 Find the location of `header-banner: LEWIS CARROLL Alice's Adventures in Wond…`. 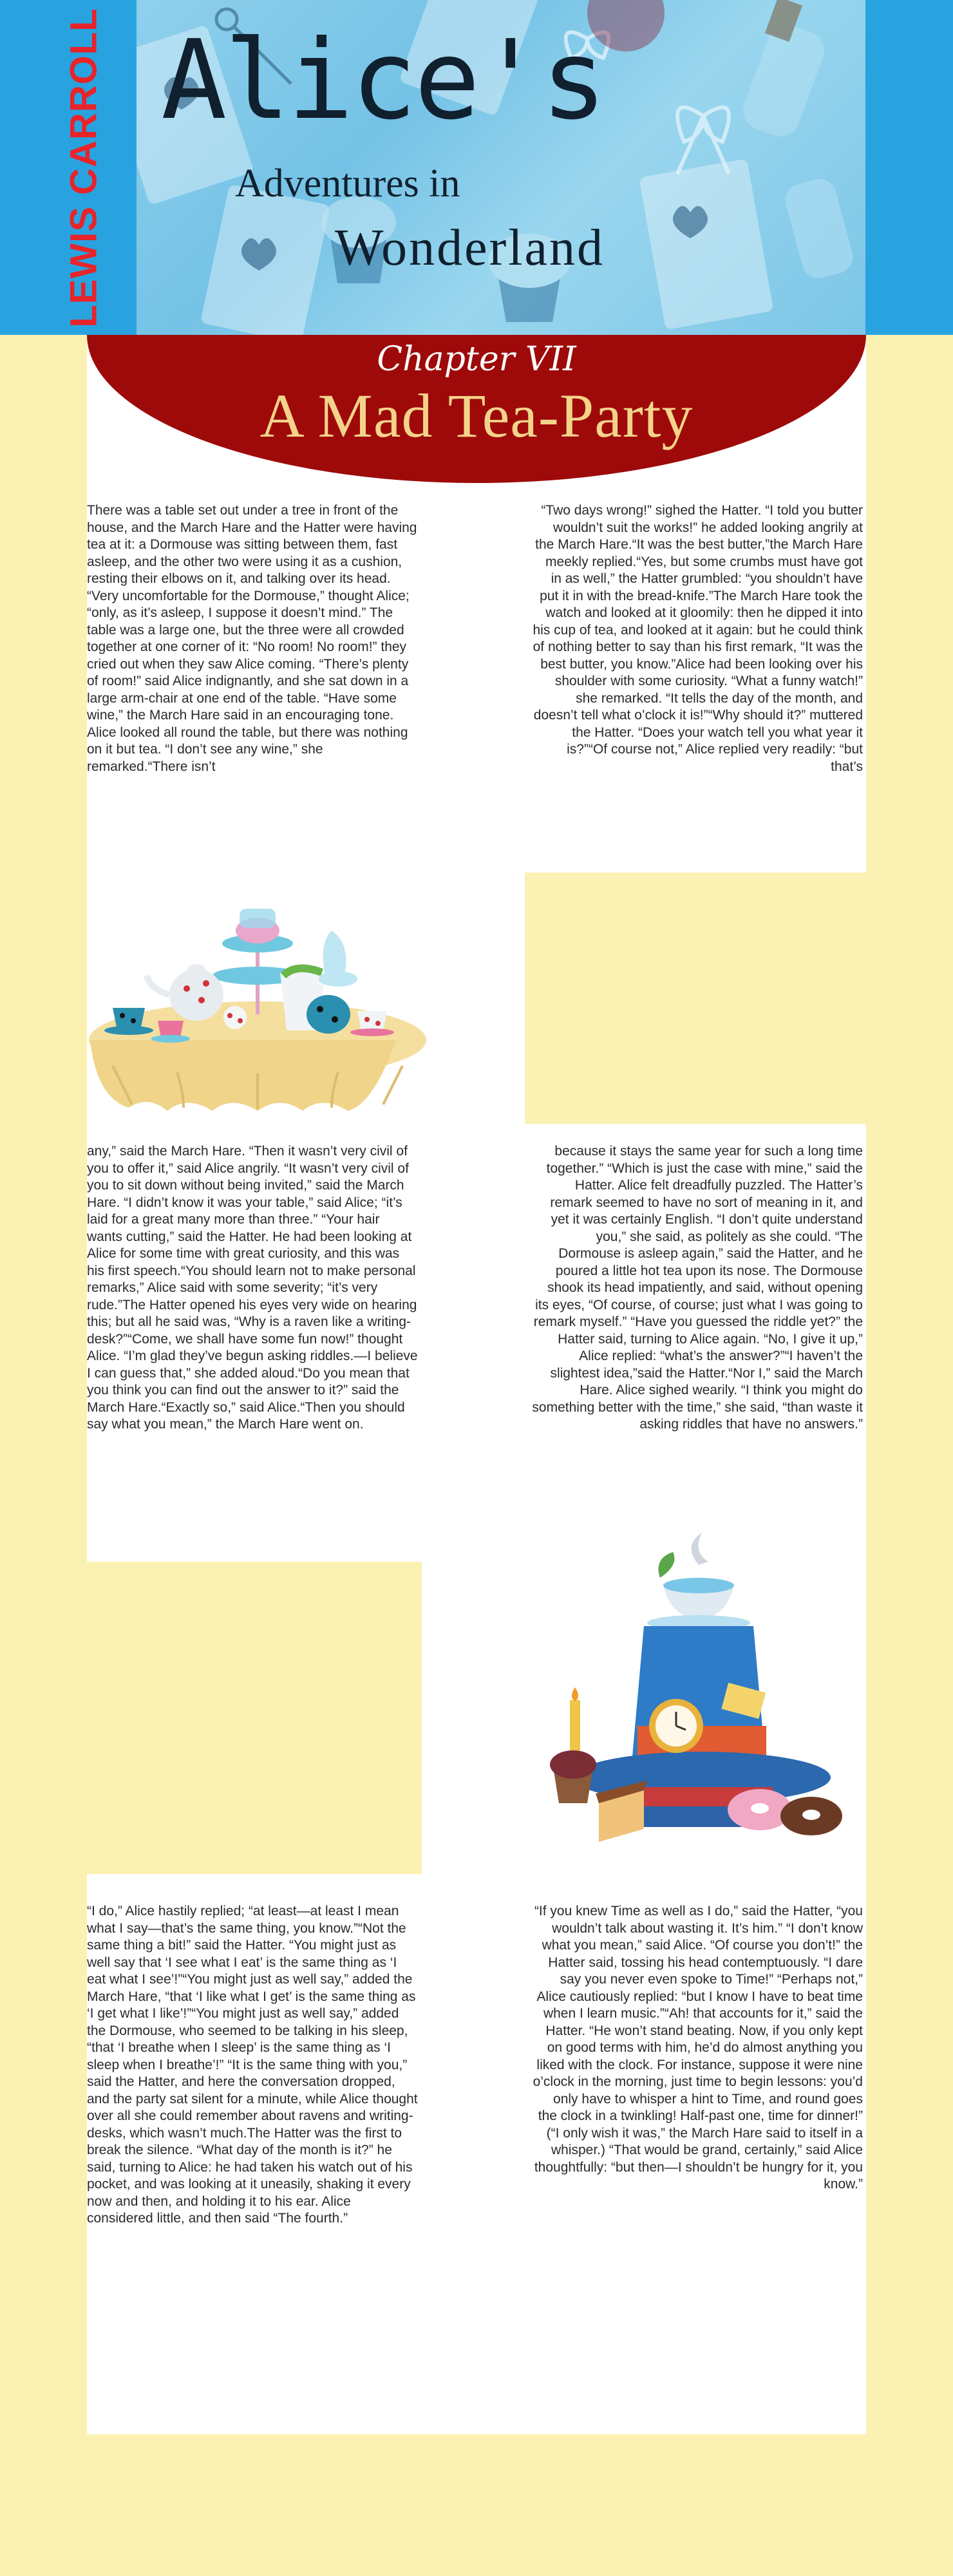

header-banner: LEWIS CARROLL Alice's Adventures in Wond… is located at coordinates (476, 167).